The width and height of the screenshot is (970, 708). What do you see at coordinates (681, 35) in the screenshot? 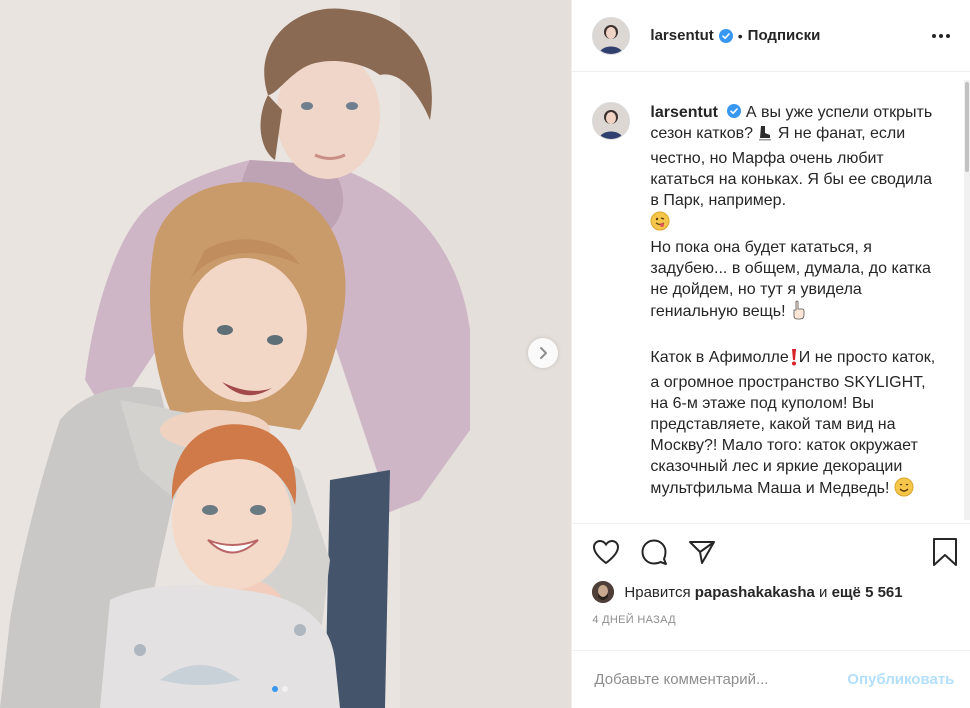
I see `author-username: larsentut` at bounding box center [681, 35].